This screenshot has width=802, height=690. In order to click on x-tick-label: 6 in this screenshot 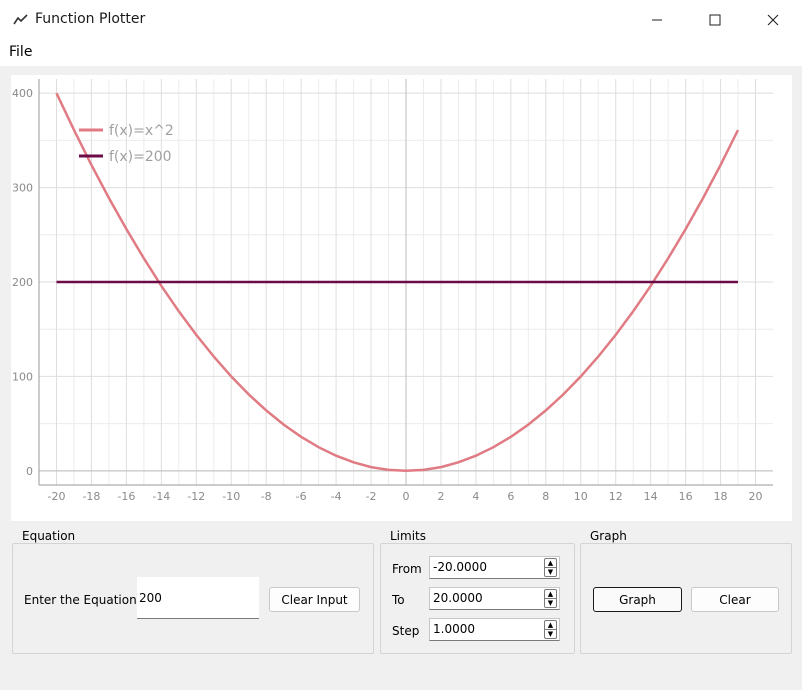, I will do `click(510, 496)`.